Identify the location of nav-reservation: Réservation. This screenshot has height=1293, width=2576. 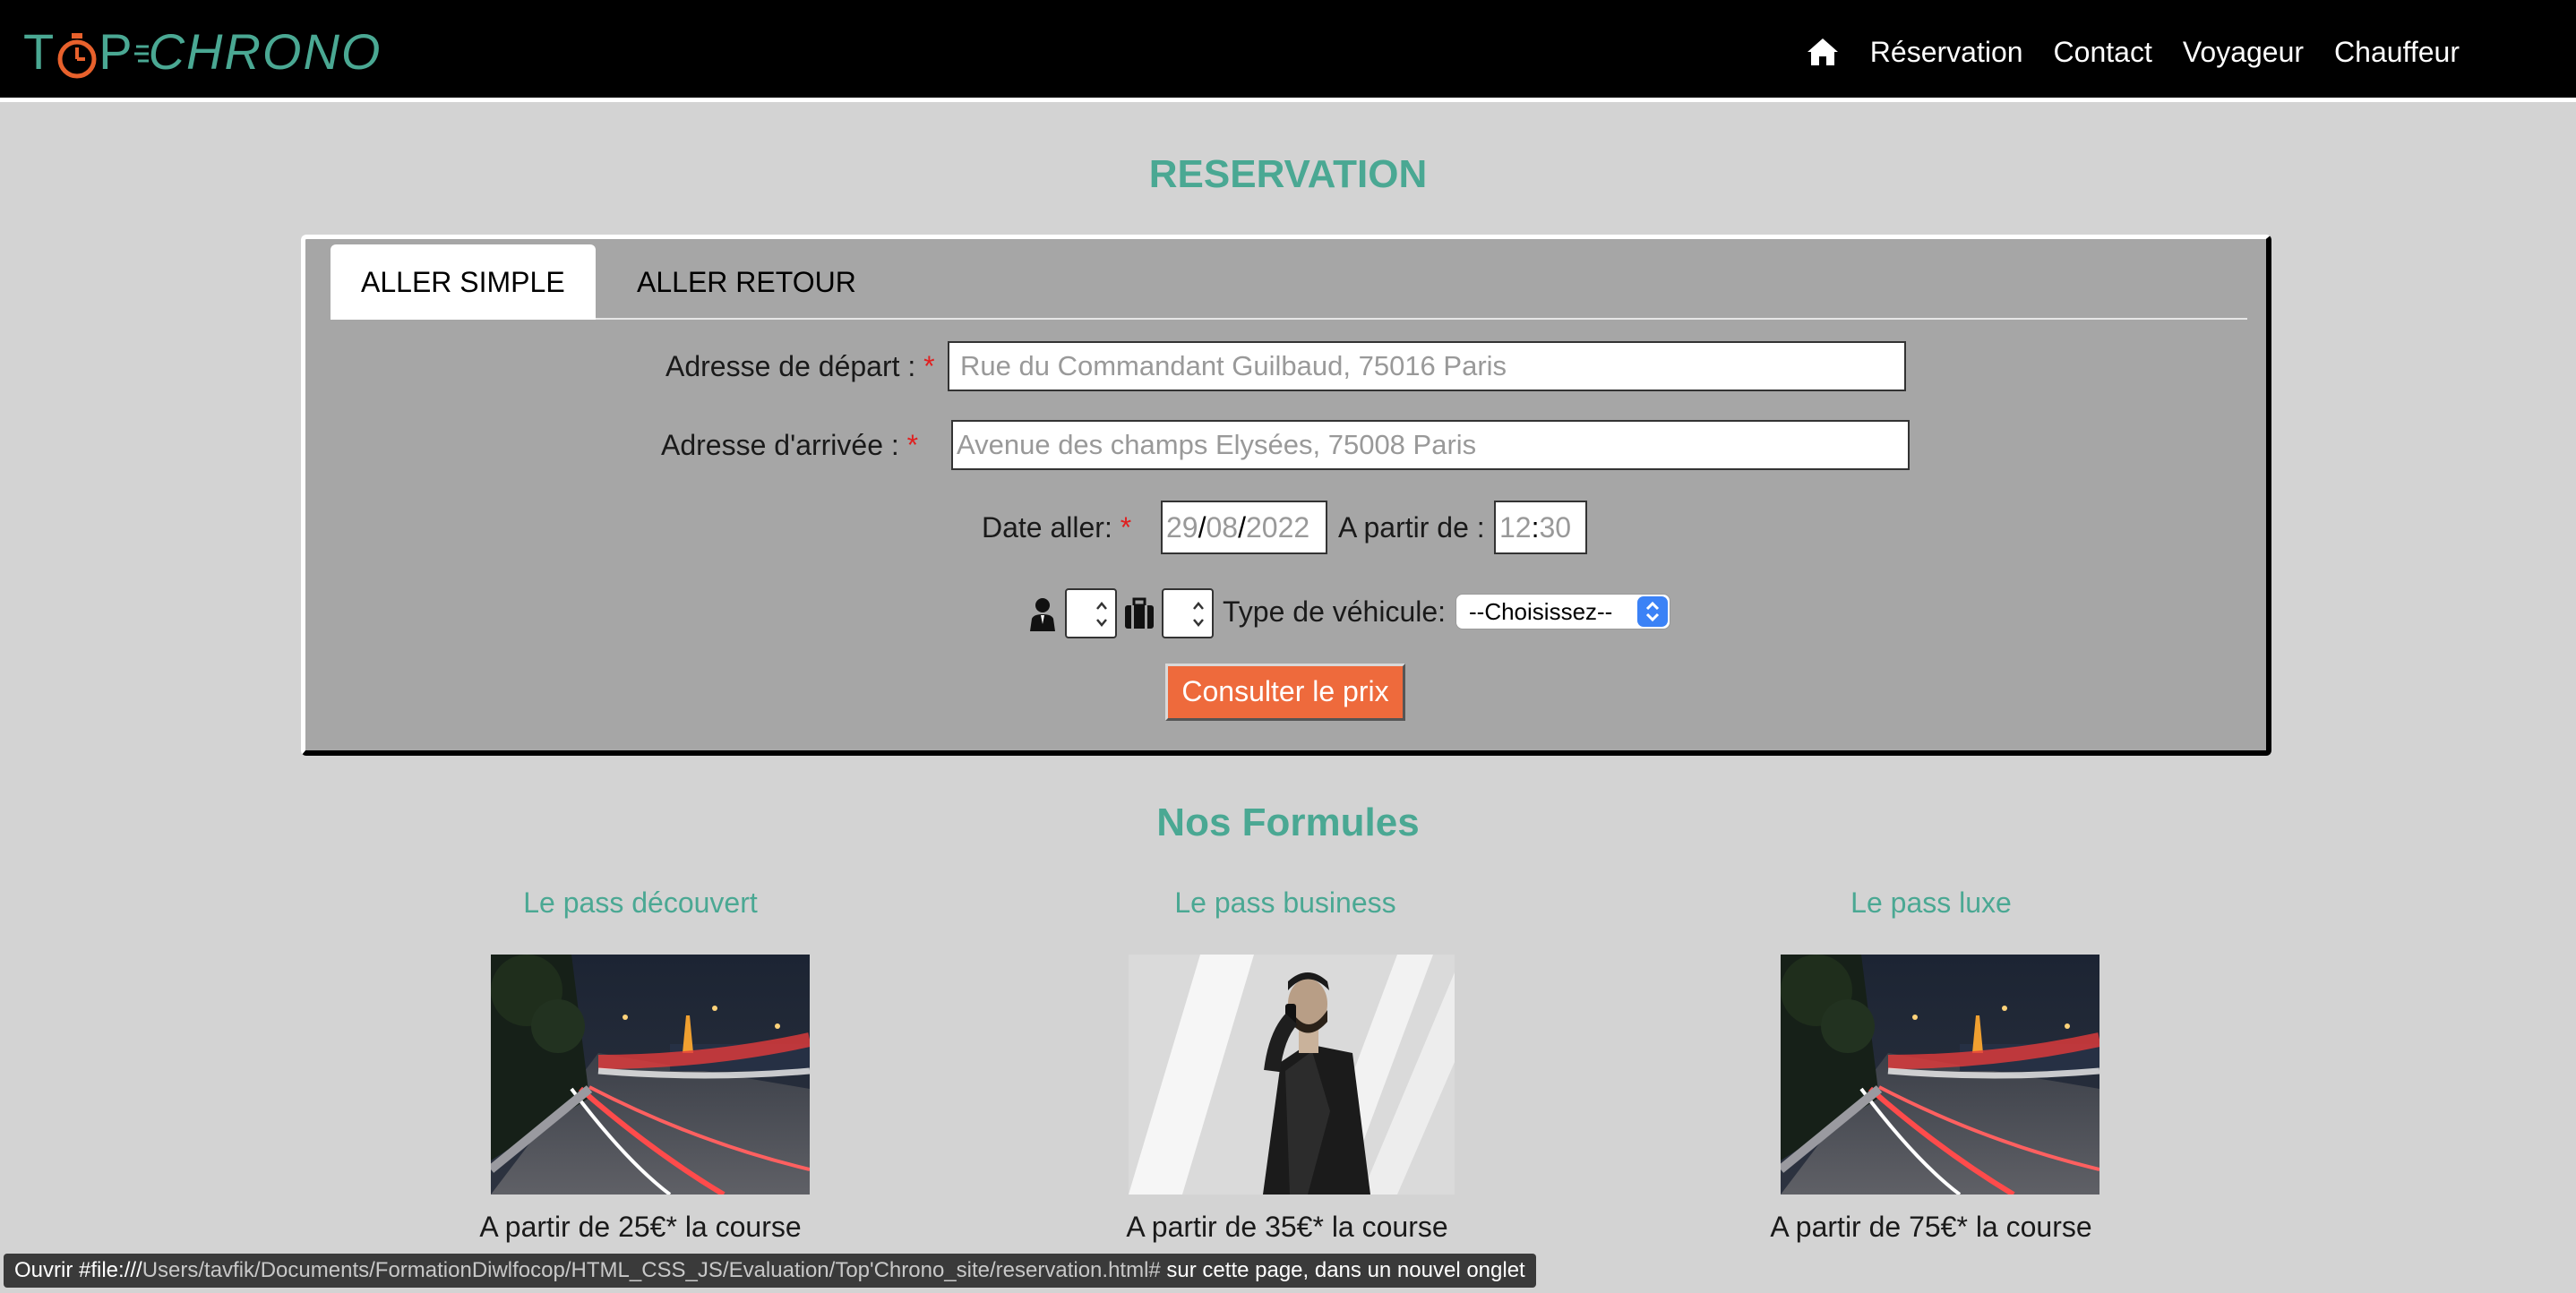
(1946, 52).